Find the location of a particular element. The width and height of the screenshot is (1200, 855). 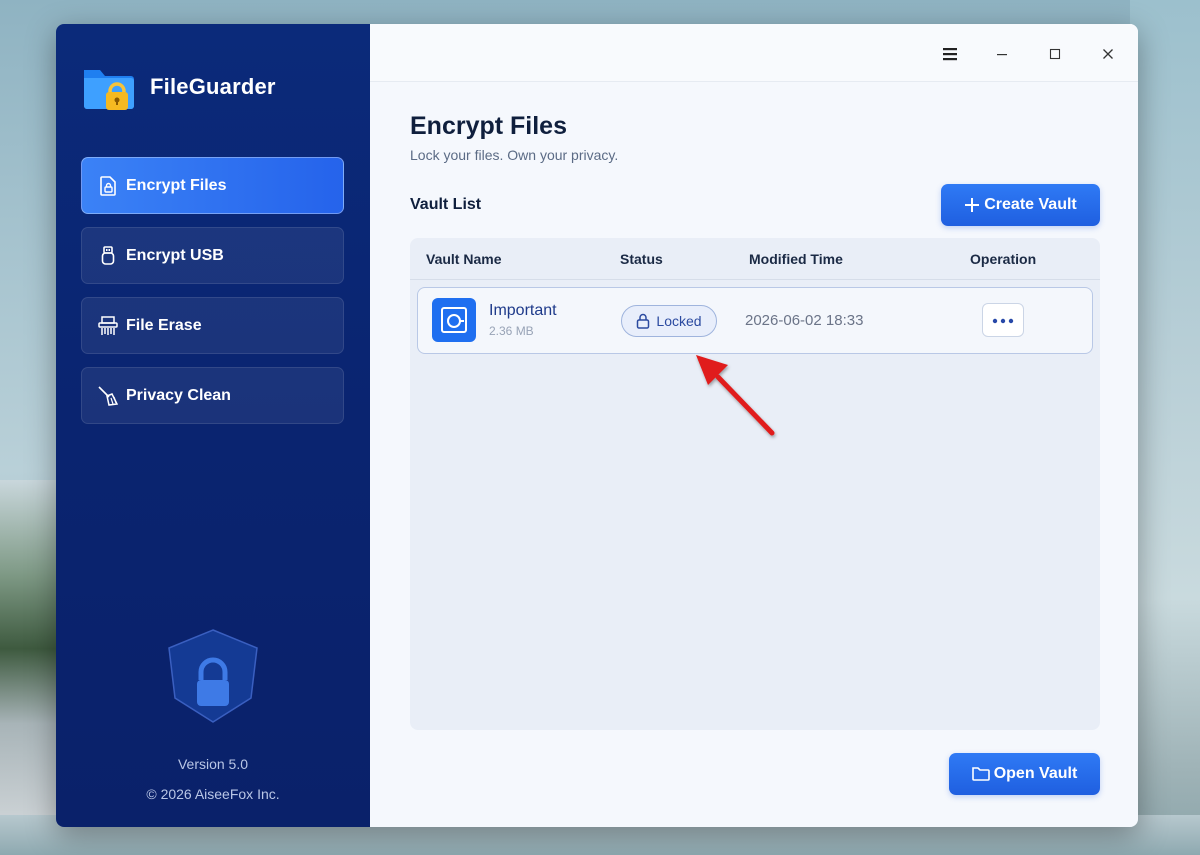

sidebar-item-file-erase: File Erase is located at coordinates (212, 325).